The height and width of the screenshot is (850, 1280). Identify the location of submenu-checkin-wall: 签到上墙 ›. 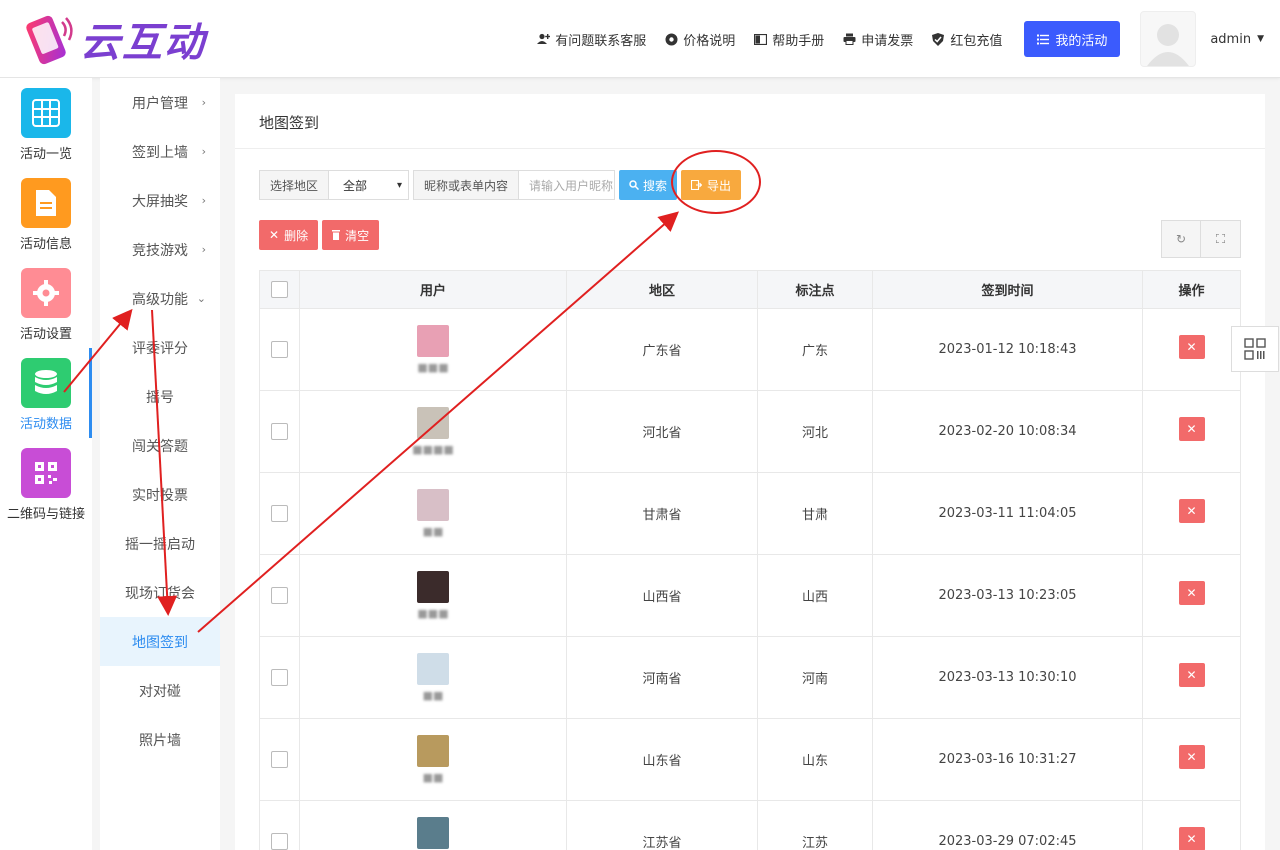
(160, 151).